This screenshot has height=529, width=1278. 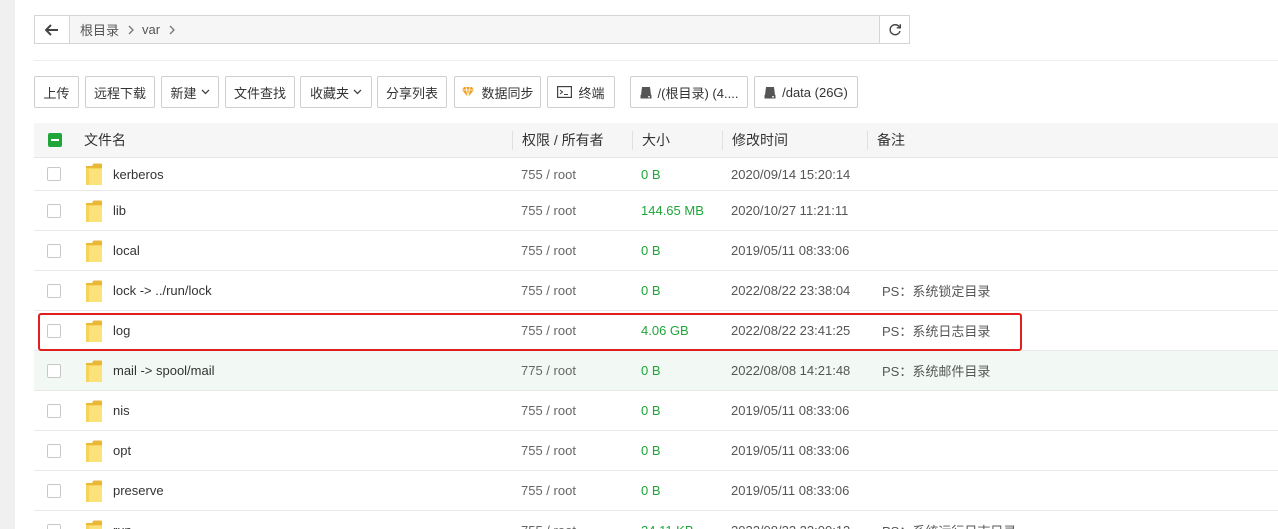 I want to click on upload-label: 上传, so click(x=56, y=93).